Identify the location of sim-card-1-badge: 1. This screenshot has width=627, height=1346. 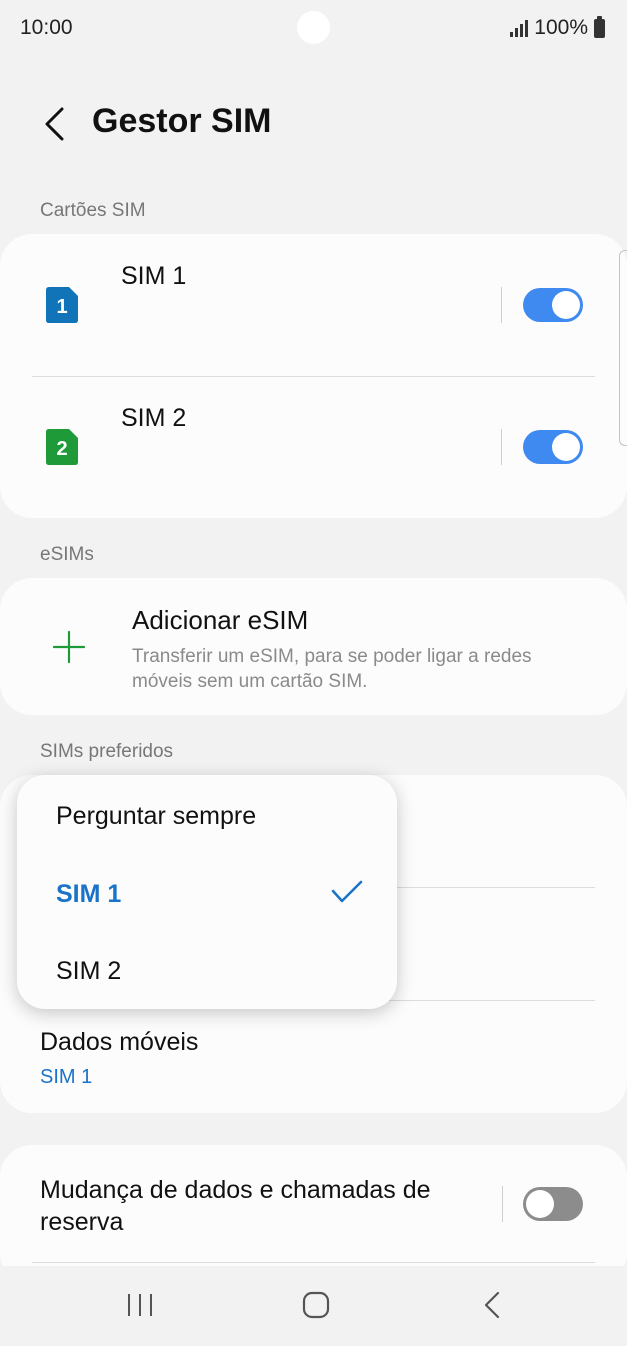
(61, 307).